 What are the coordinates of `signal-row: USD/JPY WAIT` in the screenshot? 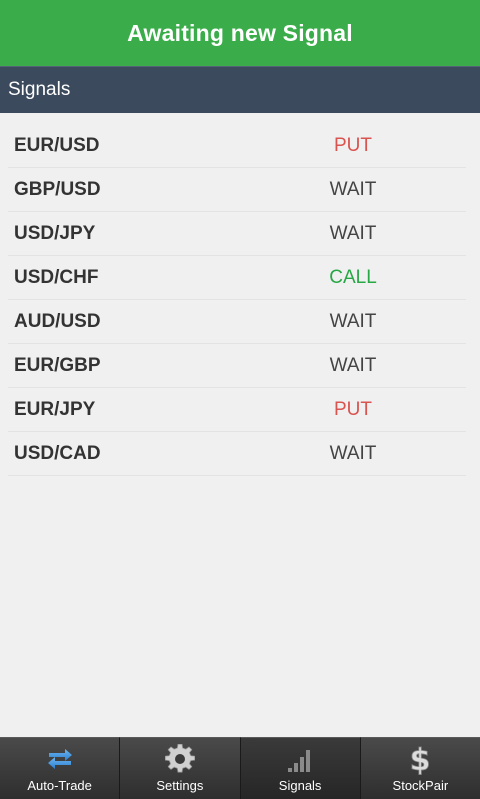 It's located at (237, 234).